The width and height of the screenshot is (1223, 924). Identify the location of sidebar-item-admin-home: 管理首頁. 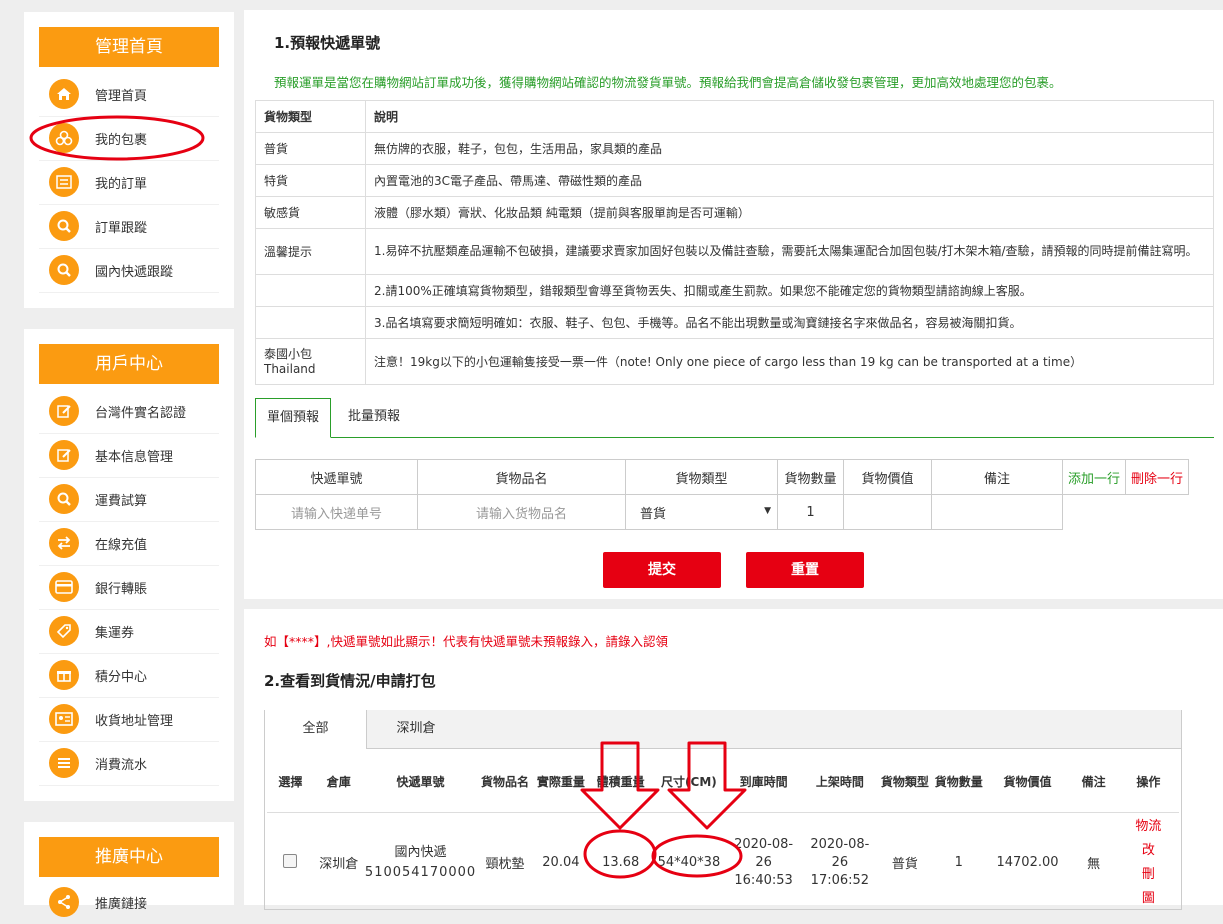
(129, 94).